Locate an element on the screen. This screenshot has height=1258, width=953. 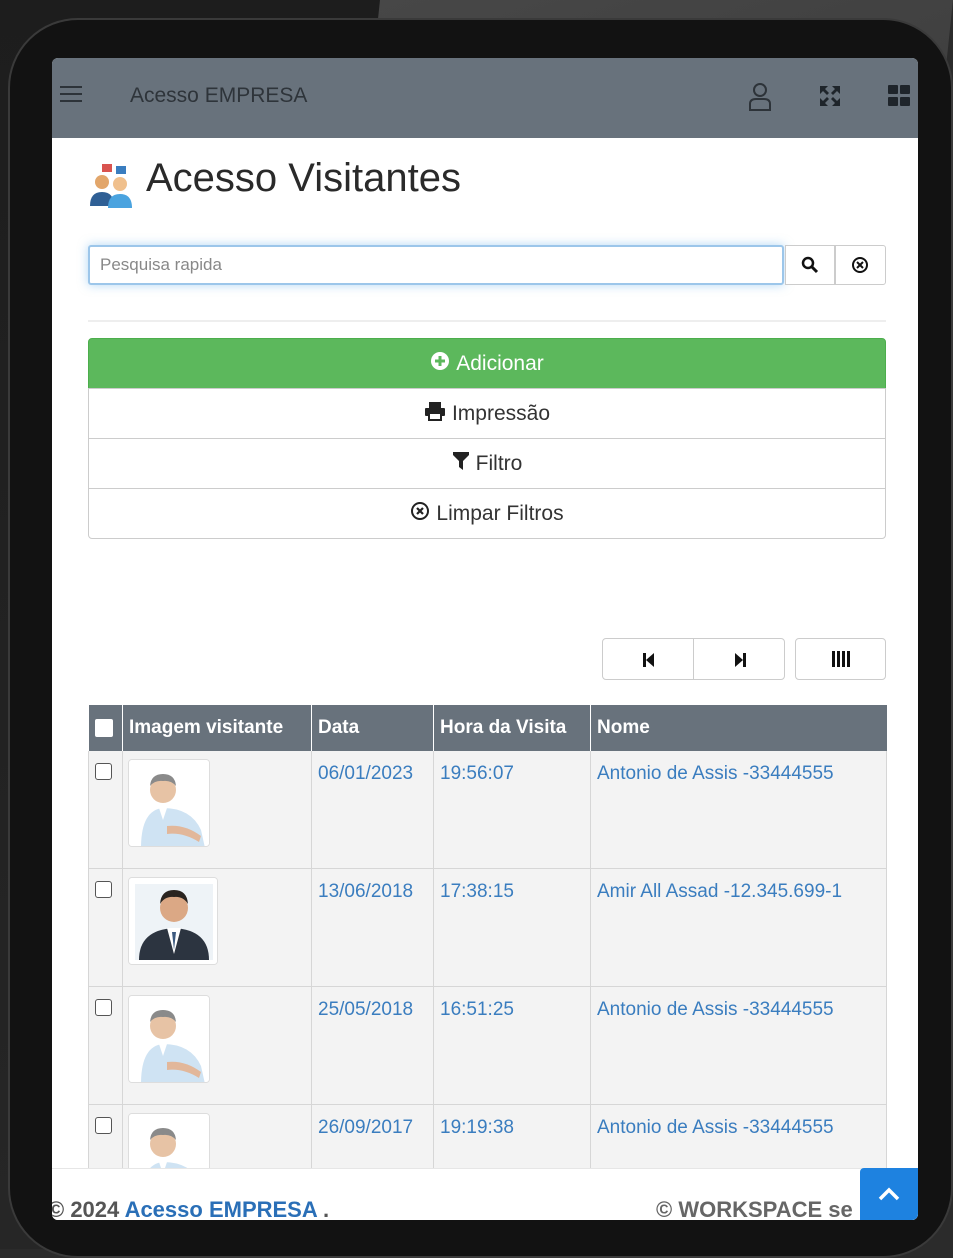
filter-button-label: Filtro is located at coordinates (499, 463).